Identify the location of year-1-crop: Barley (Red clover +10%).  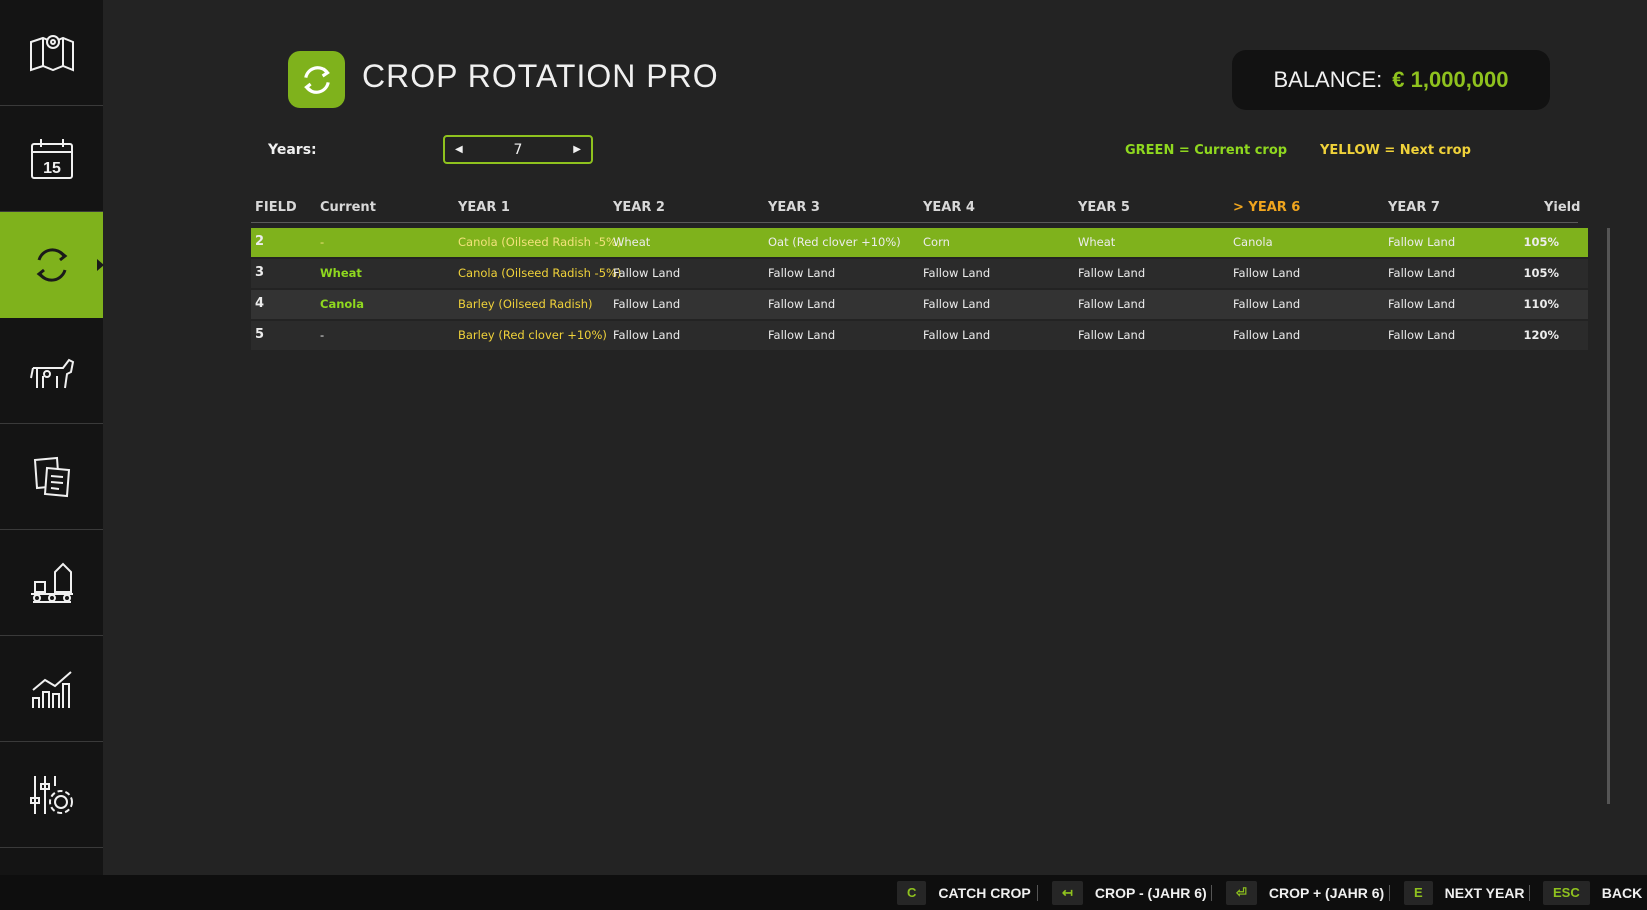
(532, 335).